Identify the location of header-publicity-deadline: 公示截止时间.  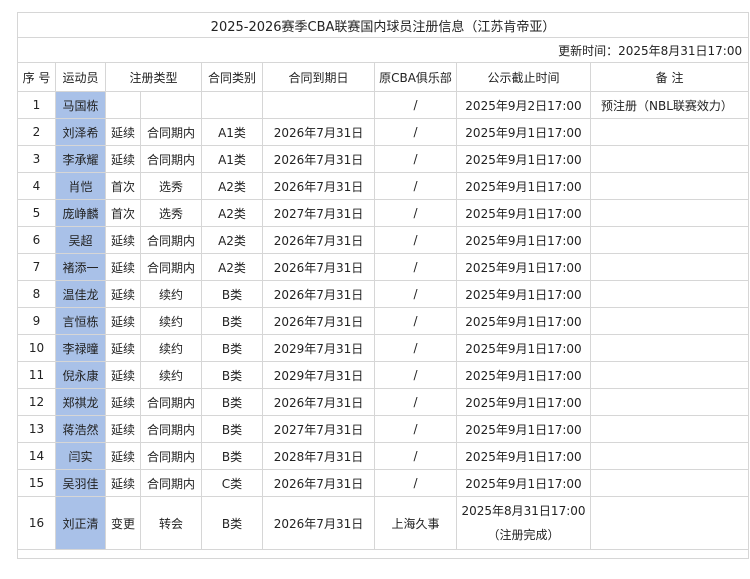
(523, 77).